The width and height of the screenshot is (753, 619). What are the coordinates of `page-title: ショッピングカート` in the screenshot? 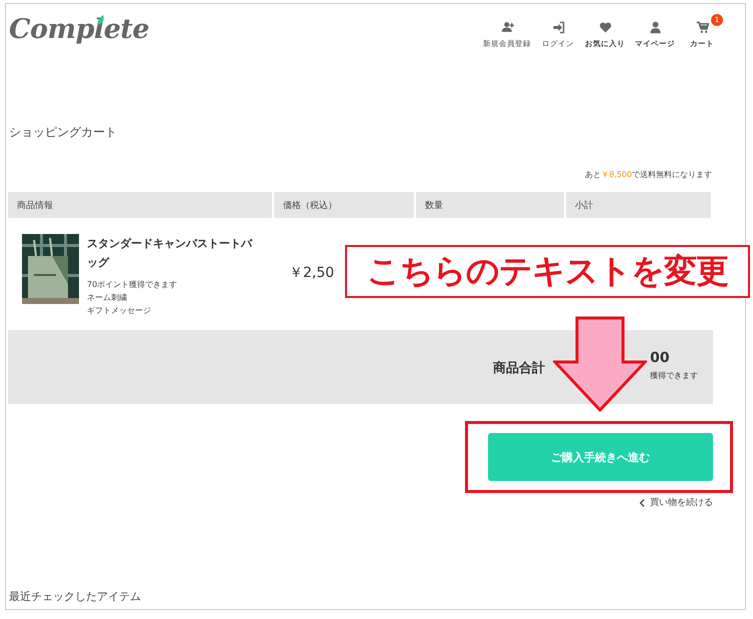 It's located at (63, 132).